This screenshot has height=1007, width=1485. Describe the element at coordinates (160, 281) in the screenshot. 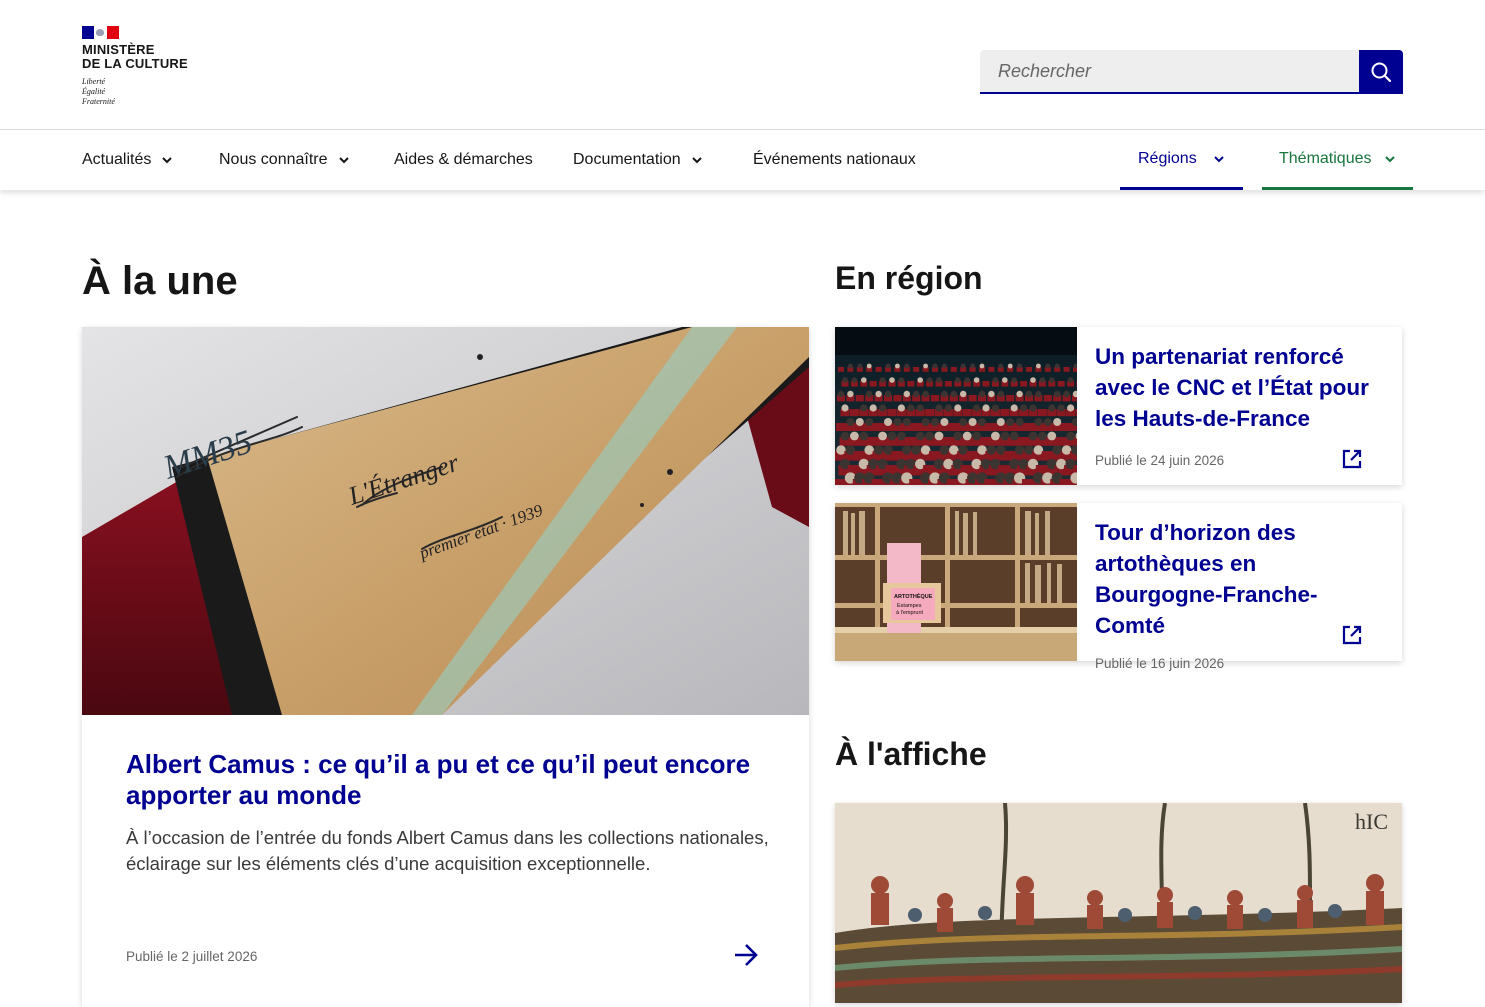

I see `section-title-une: À la une` at that location.